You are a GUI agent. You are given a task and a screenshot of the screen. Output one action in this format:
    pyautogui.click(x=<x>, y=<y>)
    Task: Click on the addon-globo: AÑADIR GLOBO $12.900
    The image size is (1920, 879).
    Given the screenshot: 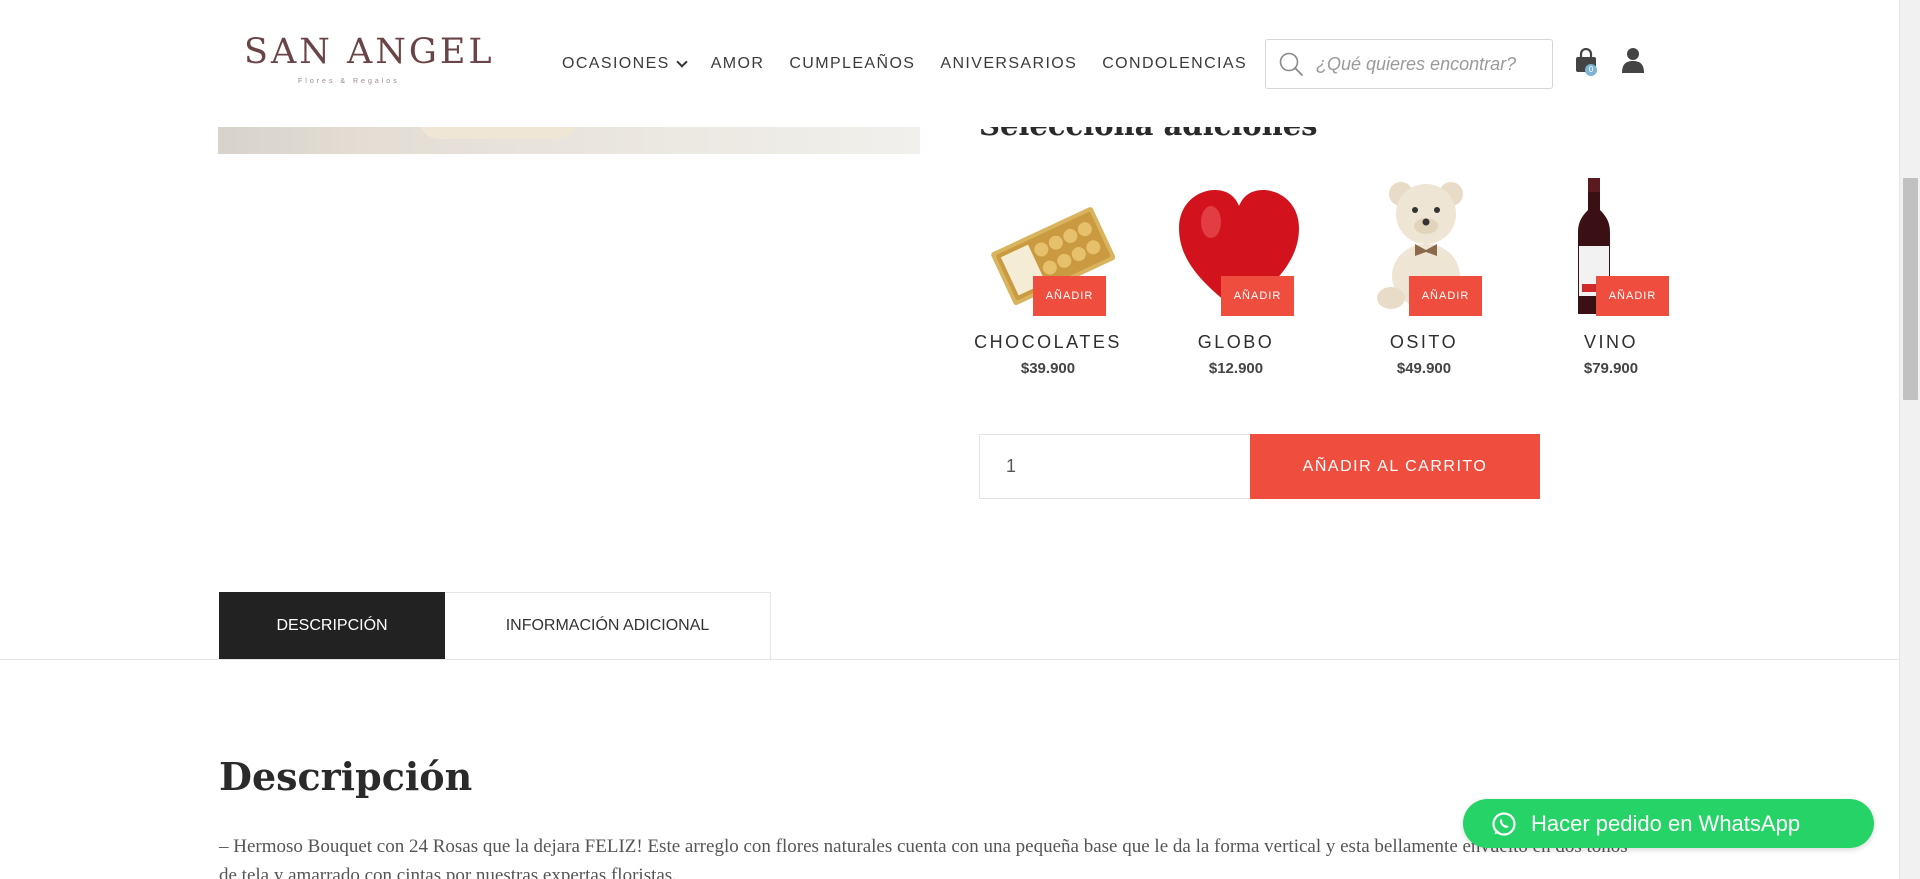 What is the action you would take?
    pyautogui.click(x=1236, y=281)
    